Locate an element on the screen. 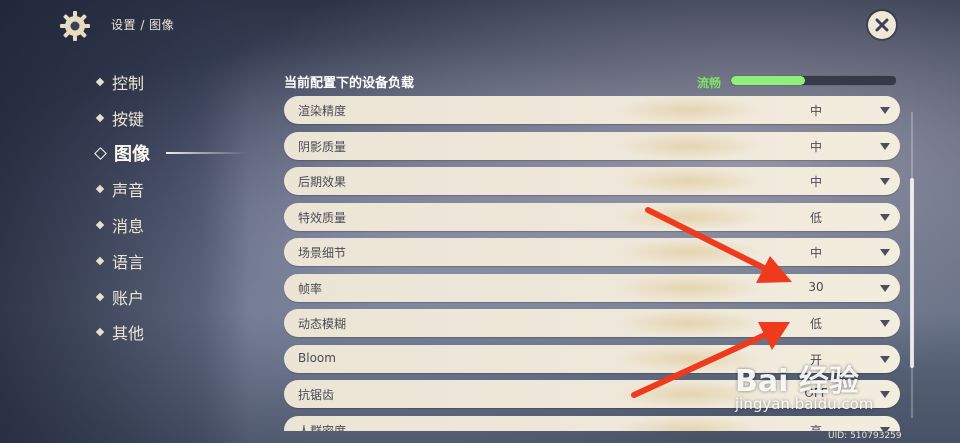 The height and width of the screenshot is (443, 960). uid-label: UID: 510793259 is located at coordinates (865, 436).